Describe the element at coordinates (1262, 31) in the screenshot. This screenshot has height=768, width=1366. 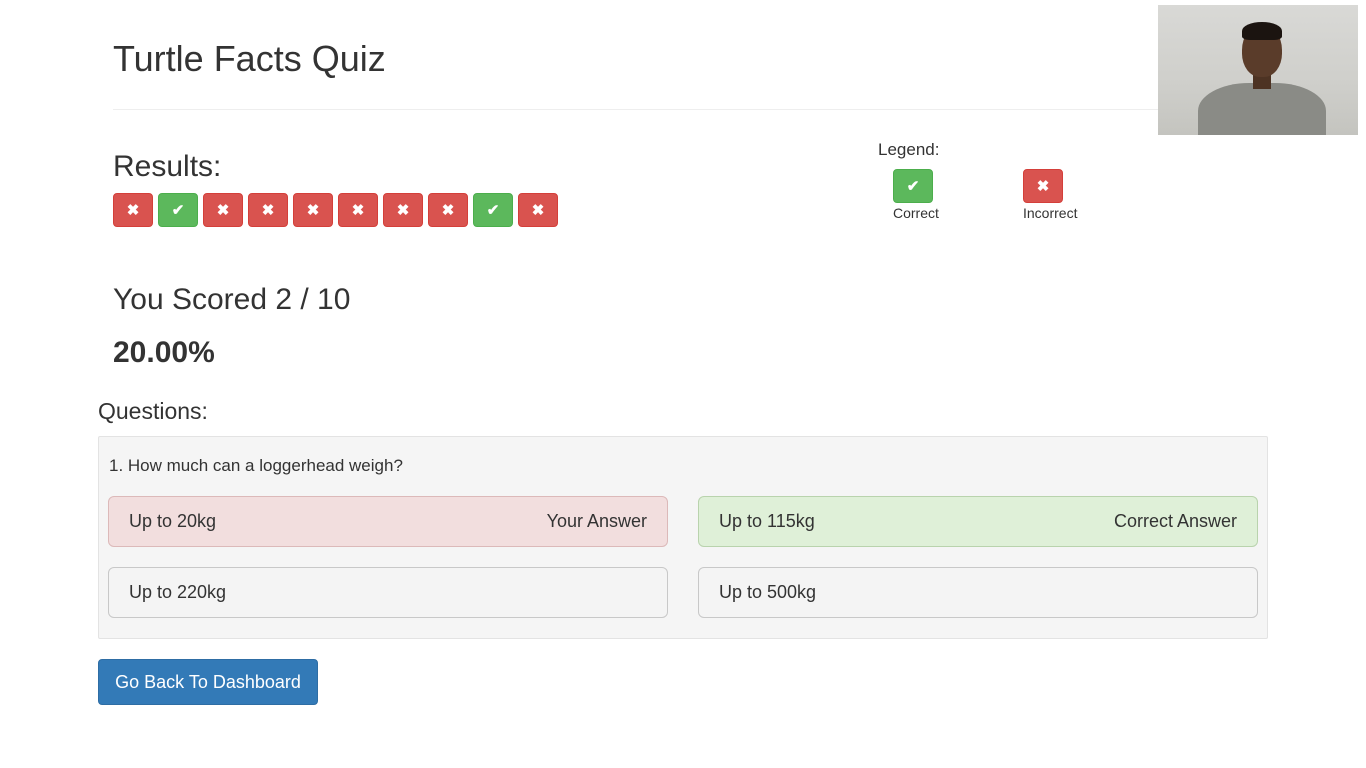
I see `webcam-person-hair` at that location.